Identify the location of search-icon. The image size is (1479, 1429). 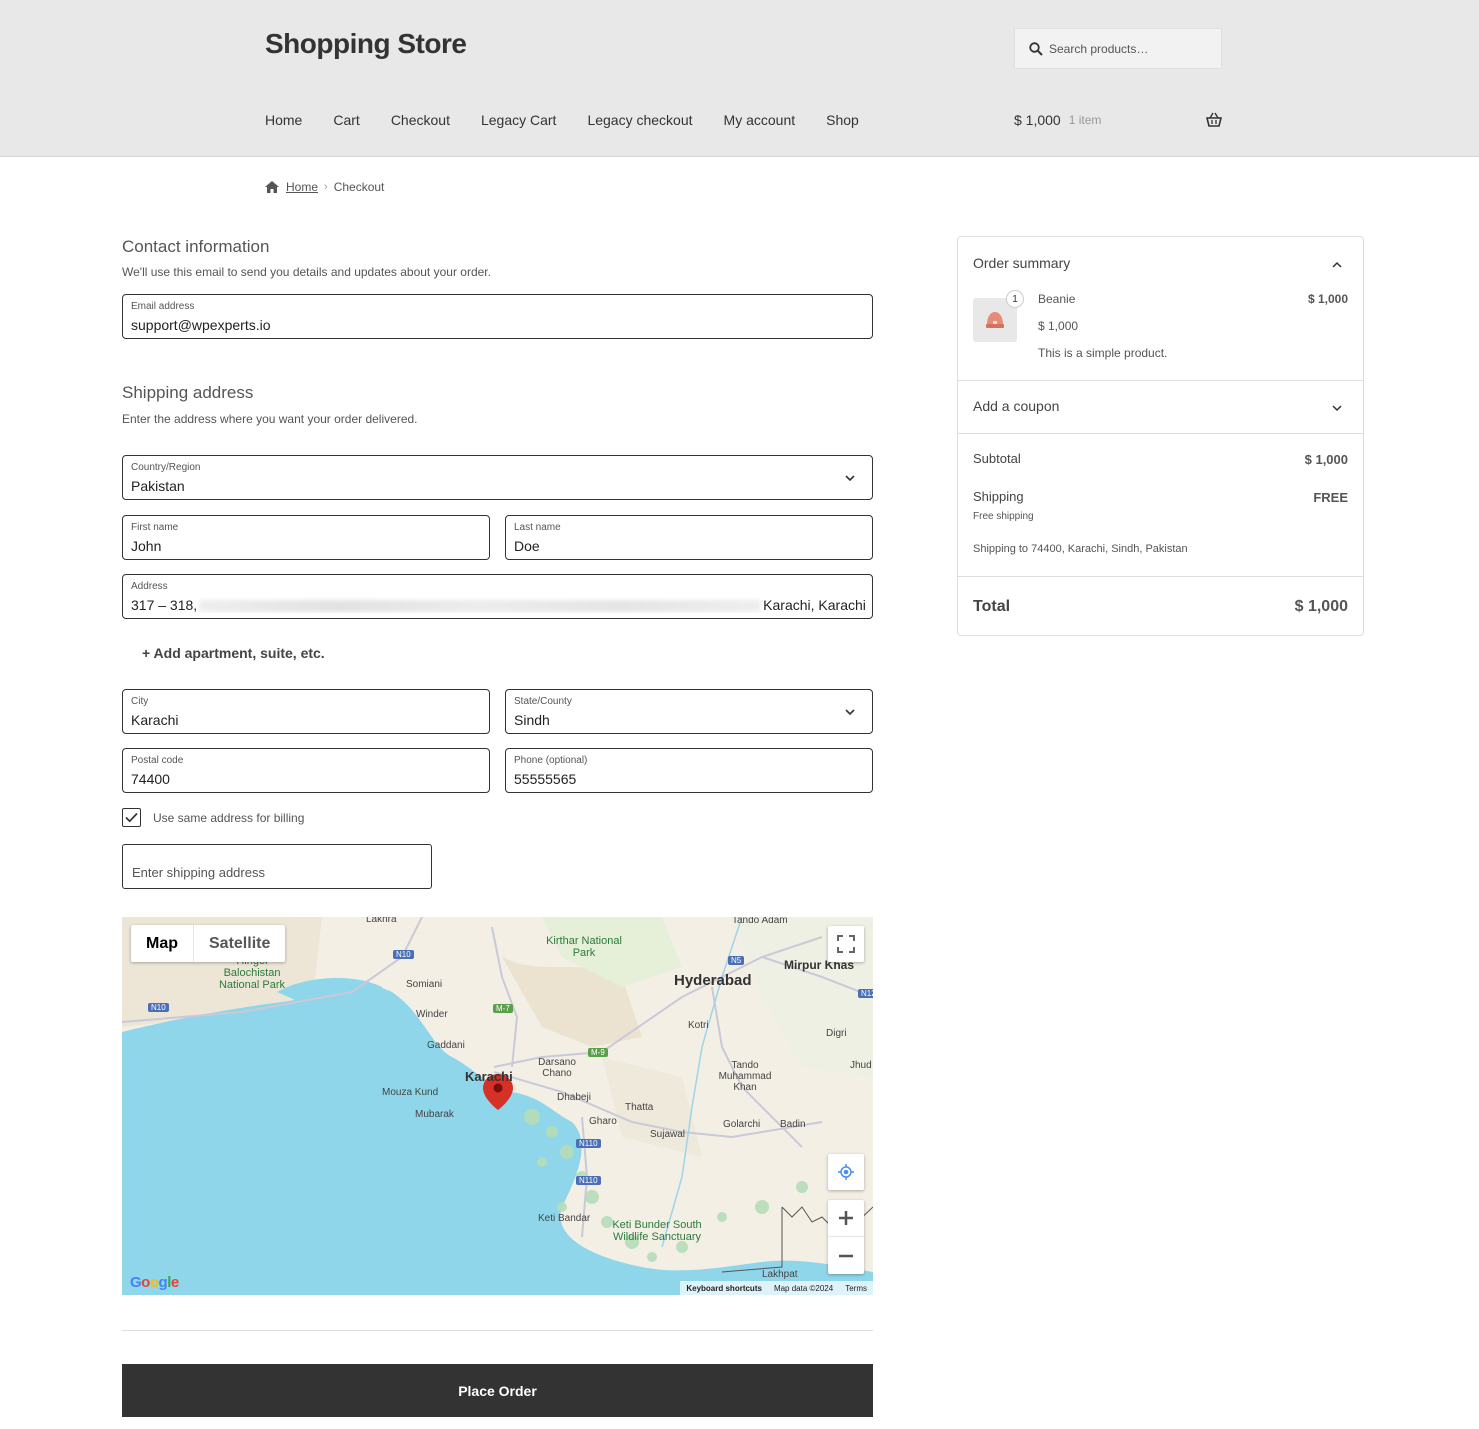
(1036, 48).